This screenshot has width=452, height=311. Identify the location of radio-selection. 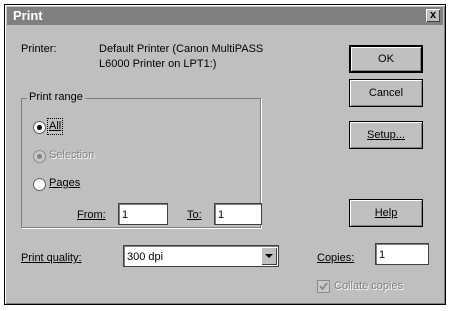
(39, 156).